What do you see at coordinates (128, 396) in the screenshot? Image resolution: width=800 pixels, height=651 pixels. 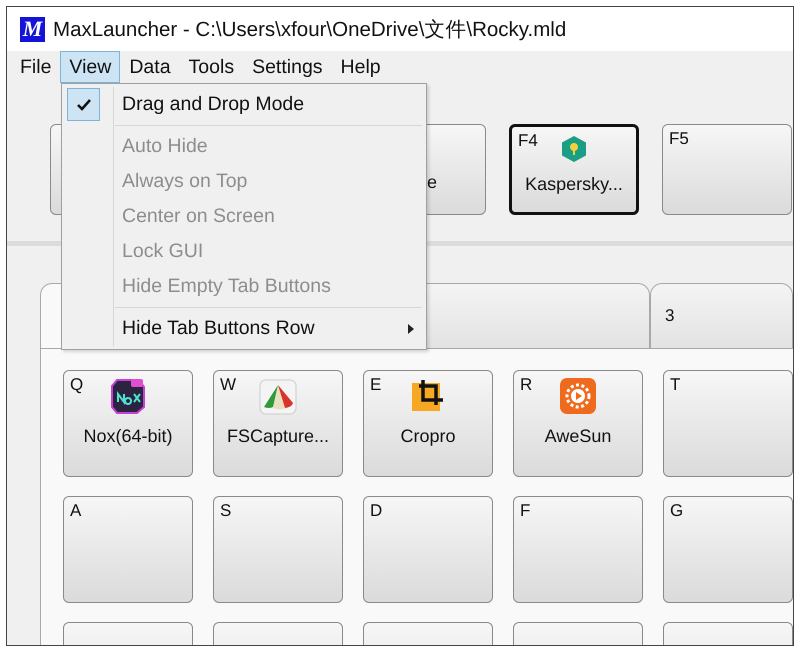 I see `app-logo-icon` at bounding box center [128, 396].